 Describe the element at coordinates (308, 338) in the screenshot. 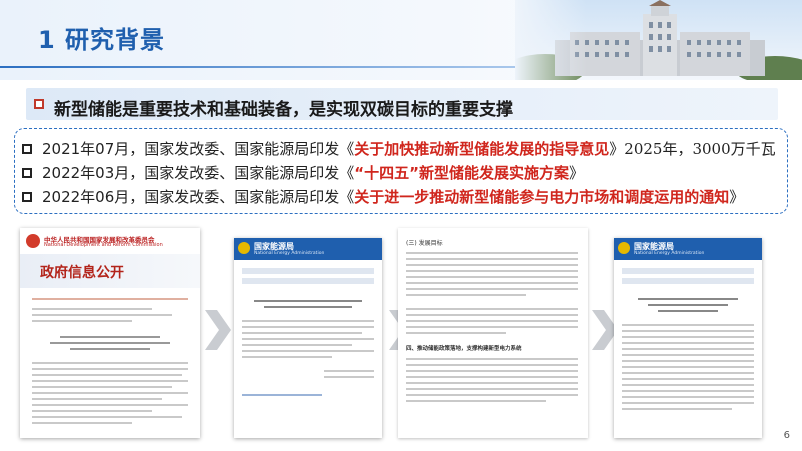

I see `document-thumbnail-nea-1: 国家能源局 National Energy Administration` at that location.